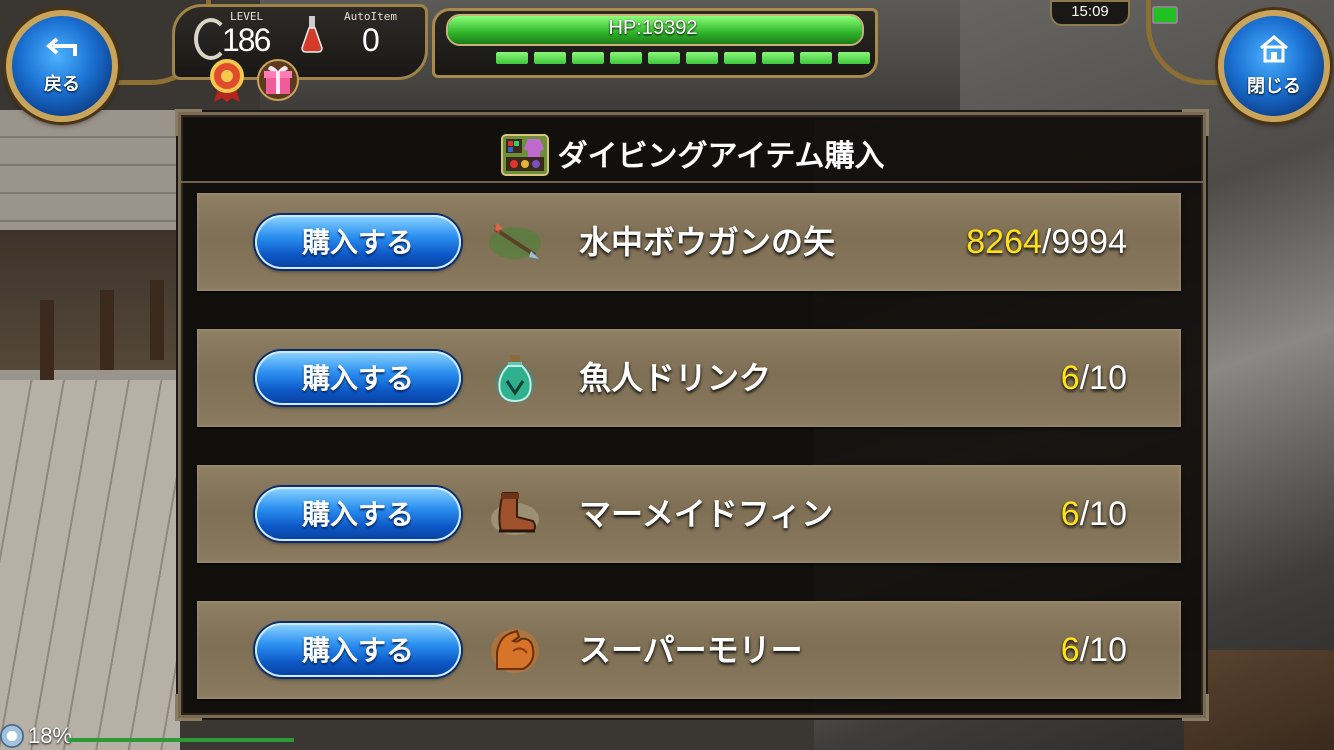 The height and width of the screenshot is (750, 1334). What do you see at coordinates (1195, 707) in the screenshot?
I see `panel-corner` at bounding box center [1195, 707].